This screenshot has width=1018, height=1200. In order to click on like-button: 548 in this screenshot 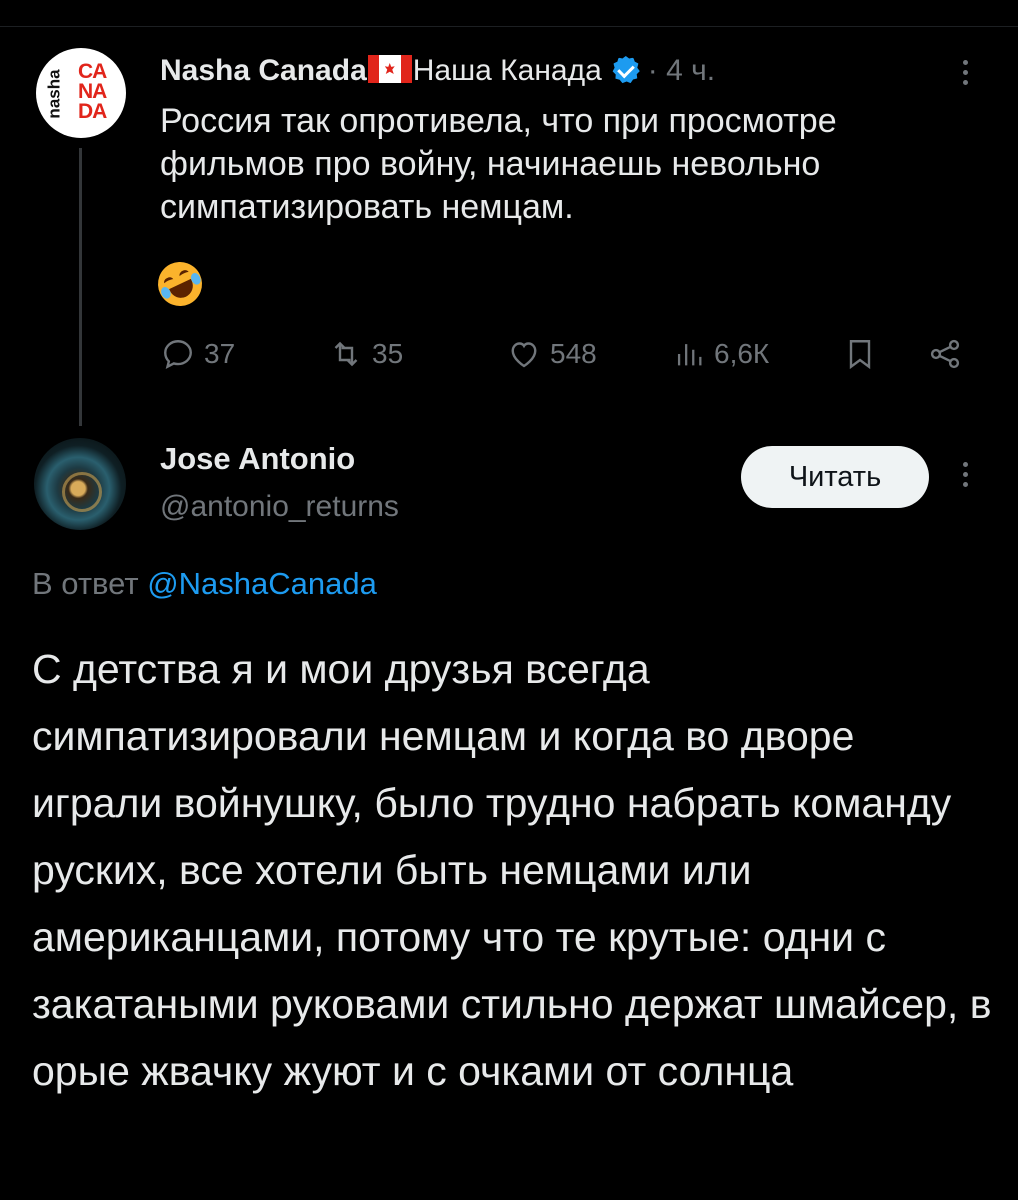, I will do `click(551, 354)`.